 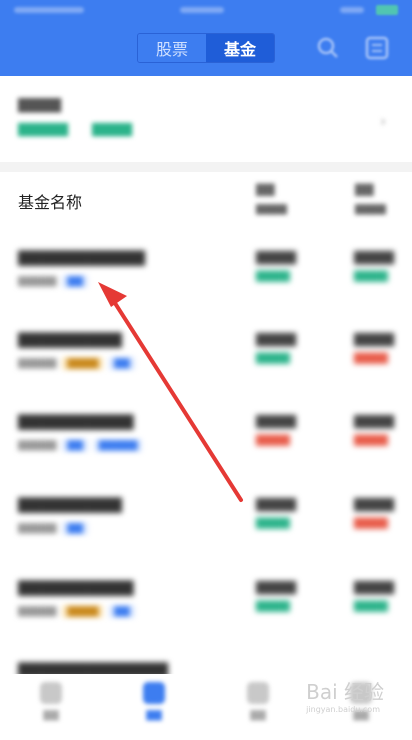 What do you see at coordinates (271, 209) in the screenshot?
I see `column-header-nav-date: ▇▇▇▇` at bounding box center [271, 209].